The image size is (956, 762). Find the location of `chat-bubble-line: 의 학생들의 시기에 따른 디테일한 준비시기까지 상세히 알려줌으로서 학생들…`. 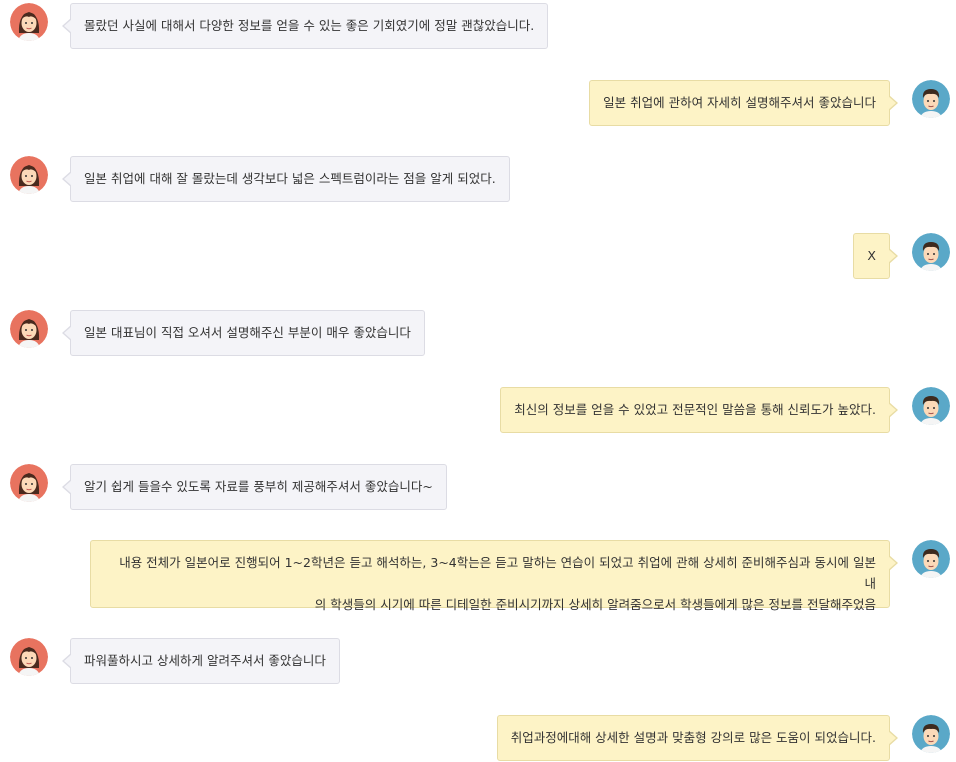

chat-bubble-line: 의 학생들의 시기에 따른 디테일한 준비시기까지 상세히 알려줌으로서 학생들… is located at coordinates (595, 604).